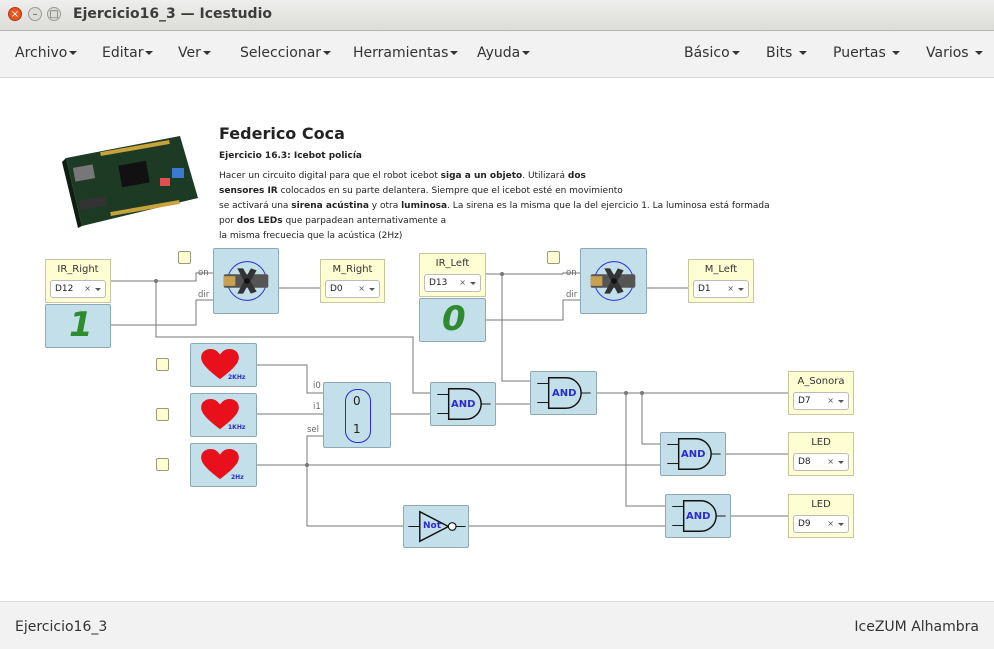 The height and width of the screenshot is (649, 994). Describe the element at coordinates (78, 269) in the screenshot. I see `pin-name: IR_Right` at that location.